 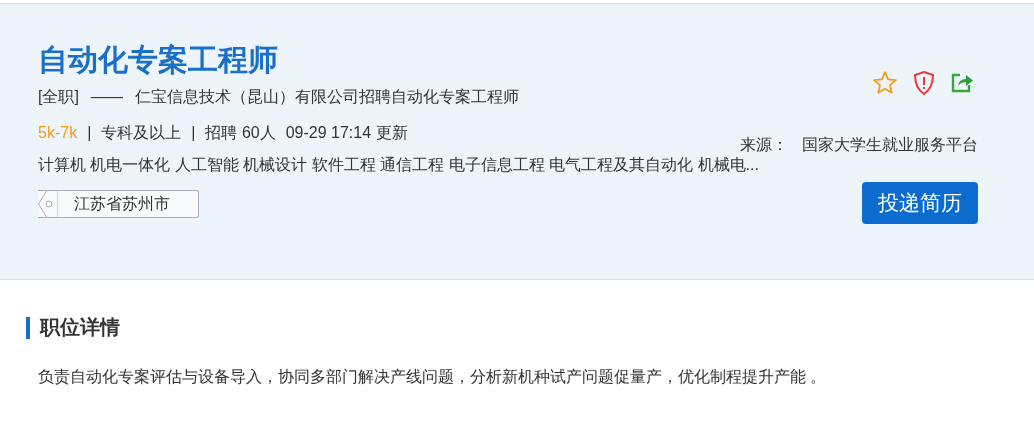 What do you see at coordinates (106, 97) in the screenshot?
I see `dash: ——` at bounding box center [106, 97].